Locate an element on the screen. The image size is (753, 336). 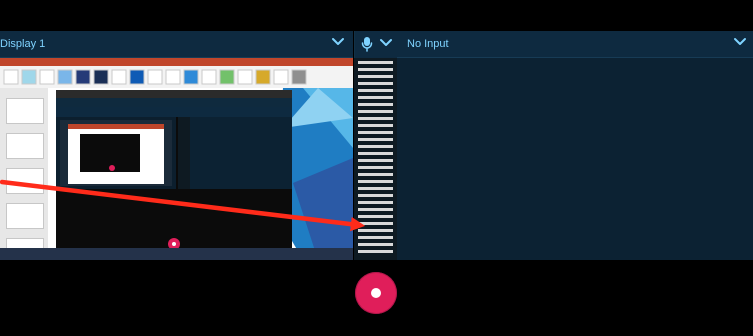
top-black-bar is located at coordinates (376, 15).